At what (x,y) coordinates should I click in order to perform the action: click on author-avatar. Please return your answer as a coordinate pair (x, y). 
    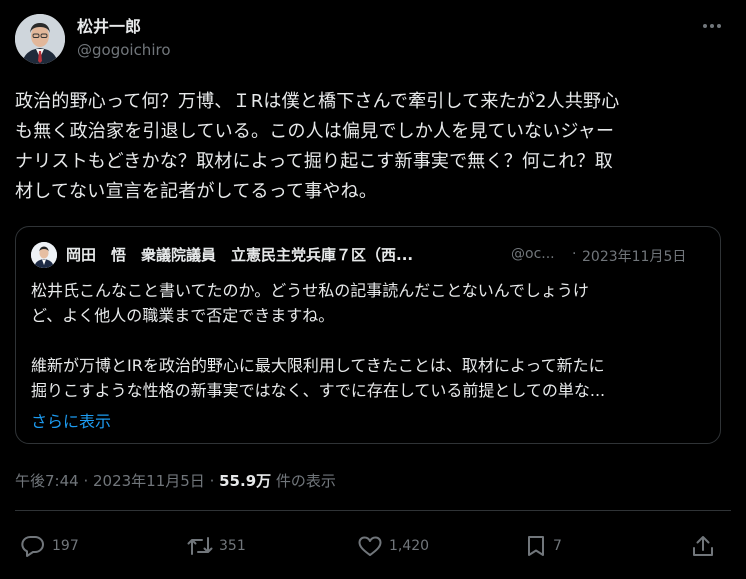
    Looking at the image, I should click on (40, 39).